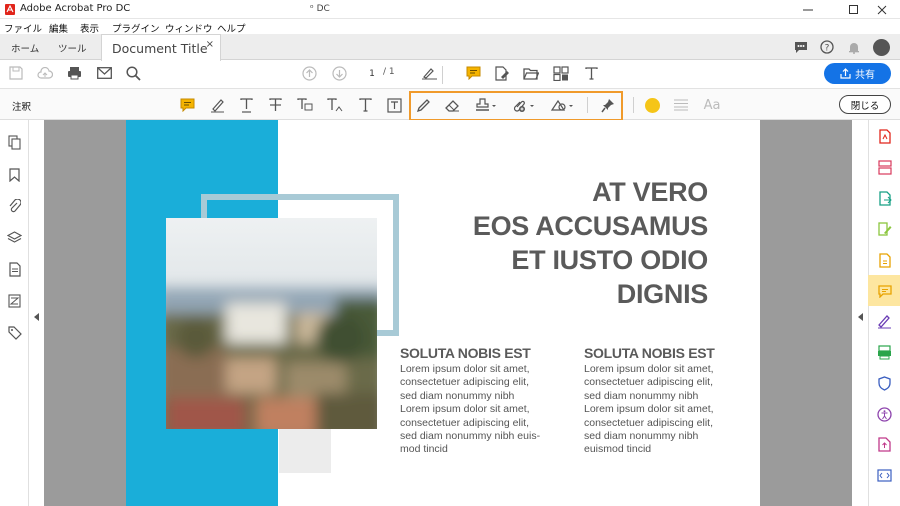  What do you see at coordinates (561, 73) in the screenshot?
I see `organize-pages-button` at bounding box center [561, 73].